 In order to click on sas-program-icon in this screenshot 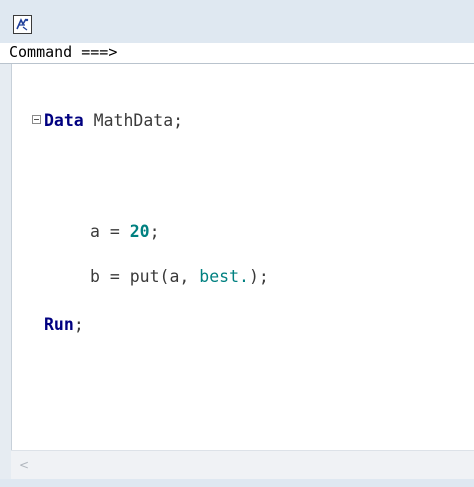, I will do `click(22, 24)`.